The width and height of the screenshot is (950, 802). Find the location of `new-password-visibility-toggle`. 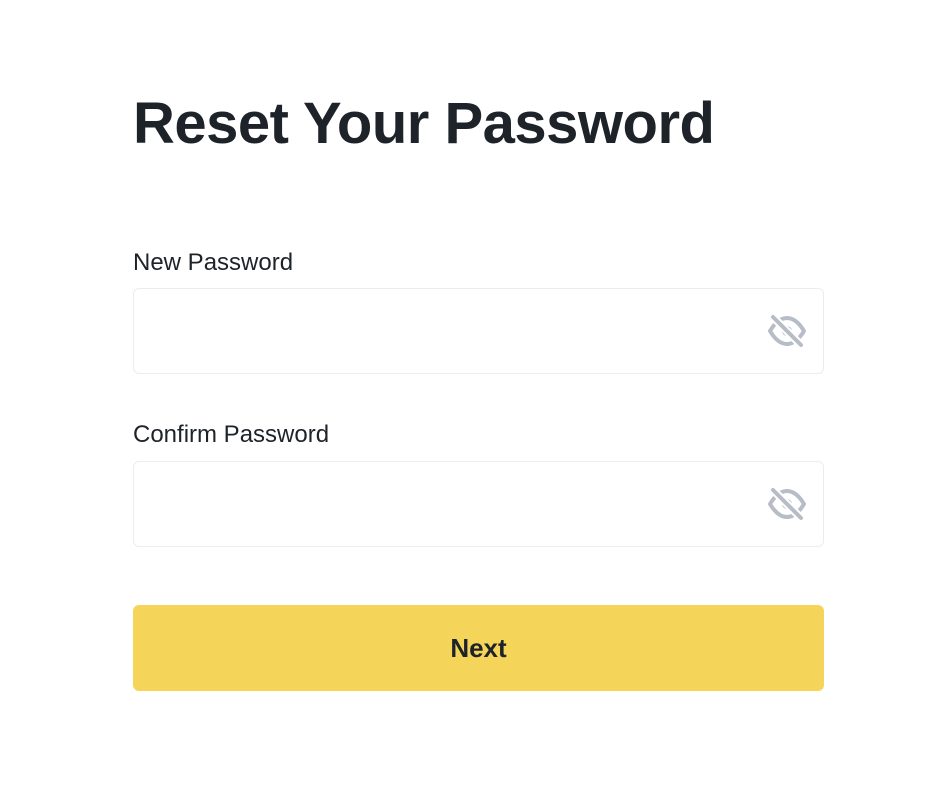

new-password-visibility-toggle is located at coordinates (787, 331).